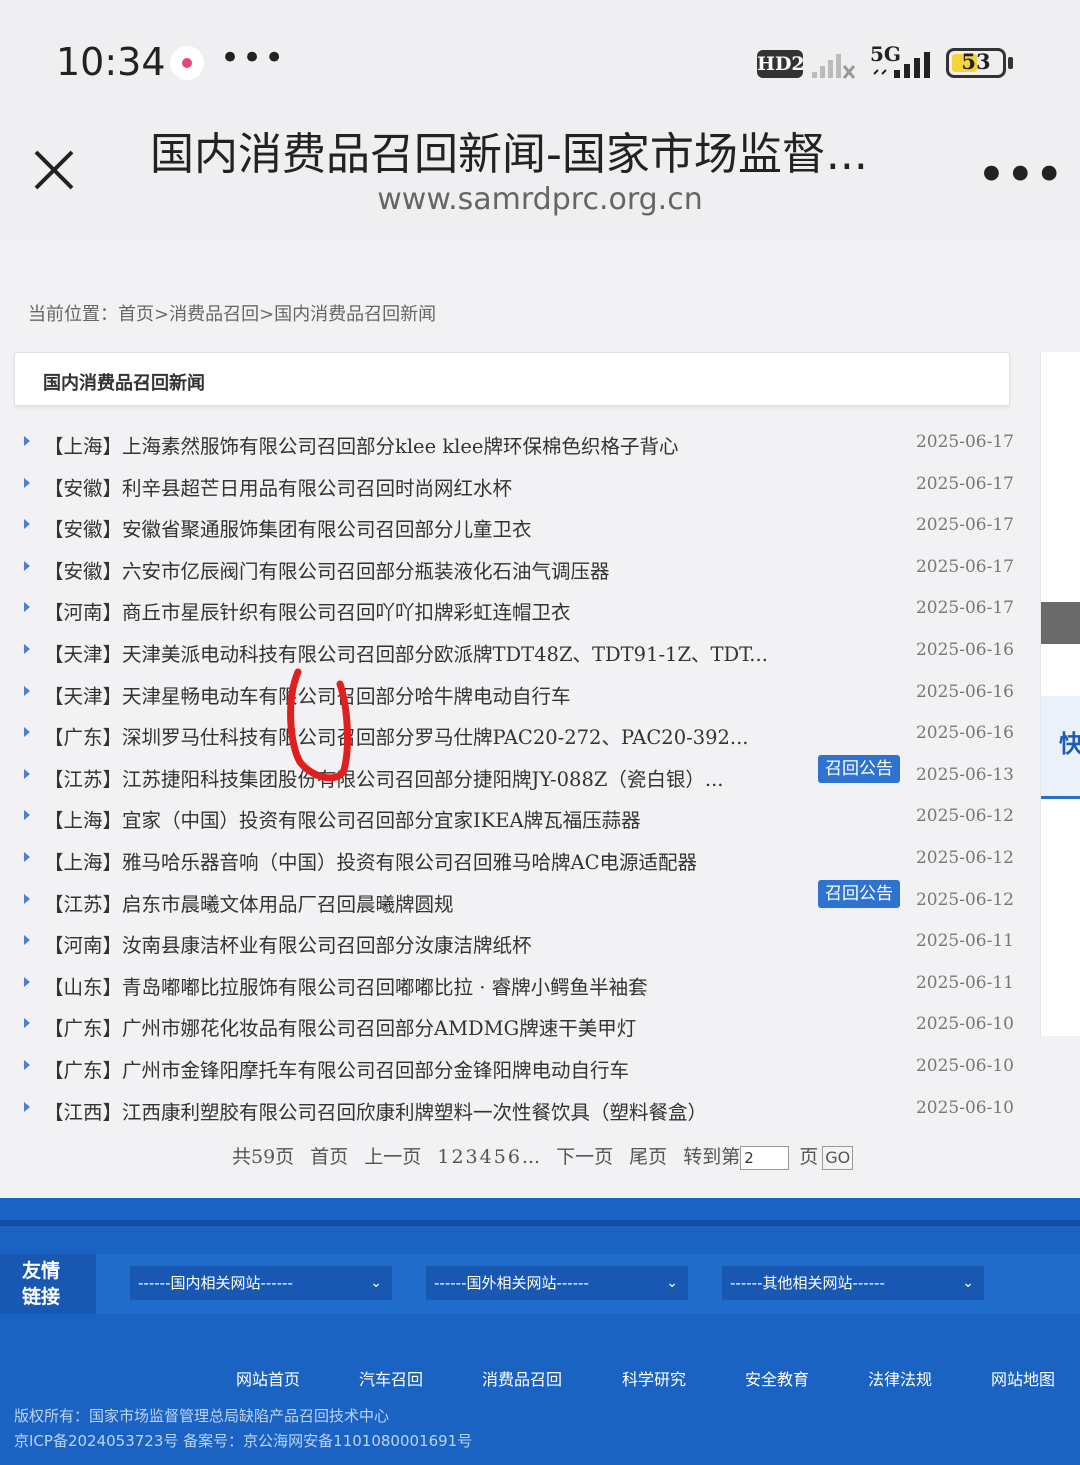 The image size is (1080, 1465). What do you see at coordinates (648, 1157) in the screenshot?
I see `pager-last: 尾页` at bounding box center [648, 1157].